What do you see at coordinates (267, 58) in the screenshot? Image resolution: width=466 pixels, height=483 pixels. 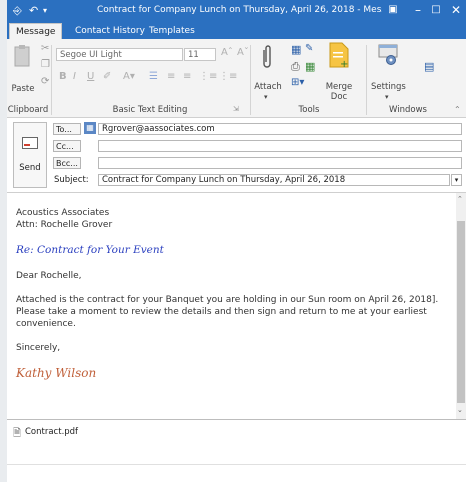 I see `paperclip-icon` at bounding box center [267, 58].